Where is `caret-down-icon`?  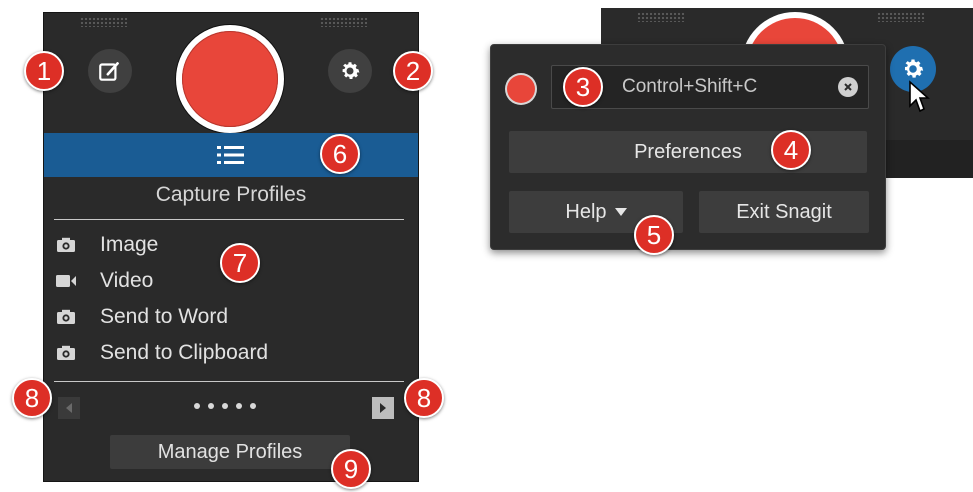
caret-down-icon is located at coordinates (620, 212).